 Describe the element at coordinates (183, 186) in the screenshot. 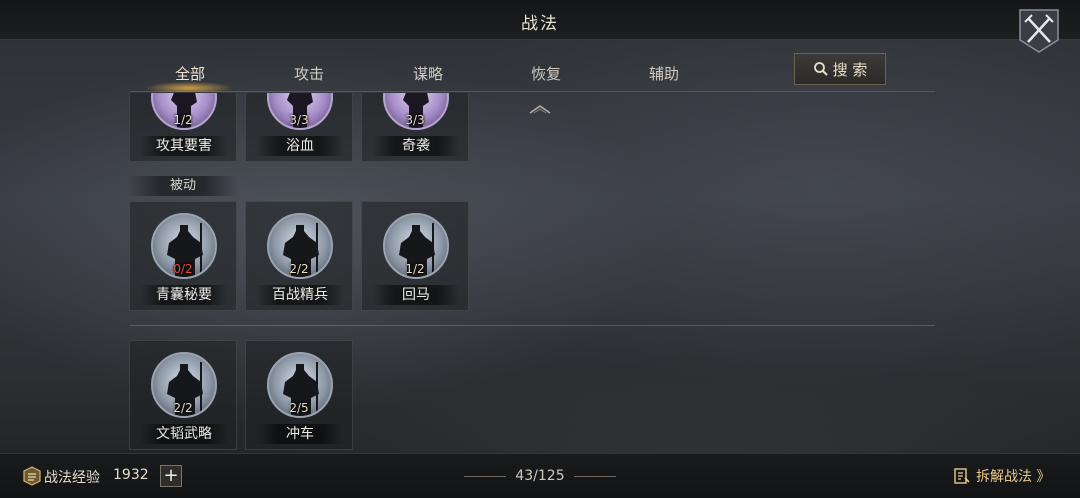

I see `section-label-passive: 被动` at that location.